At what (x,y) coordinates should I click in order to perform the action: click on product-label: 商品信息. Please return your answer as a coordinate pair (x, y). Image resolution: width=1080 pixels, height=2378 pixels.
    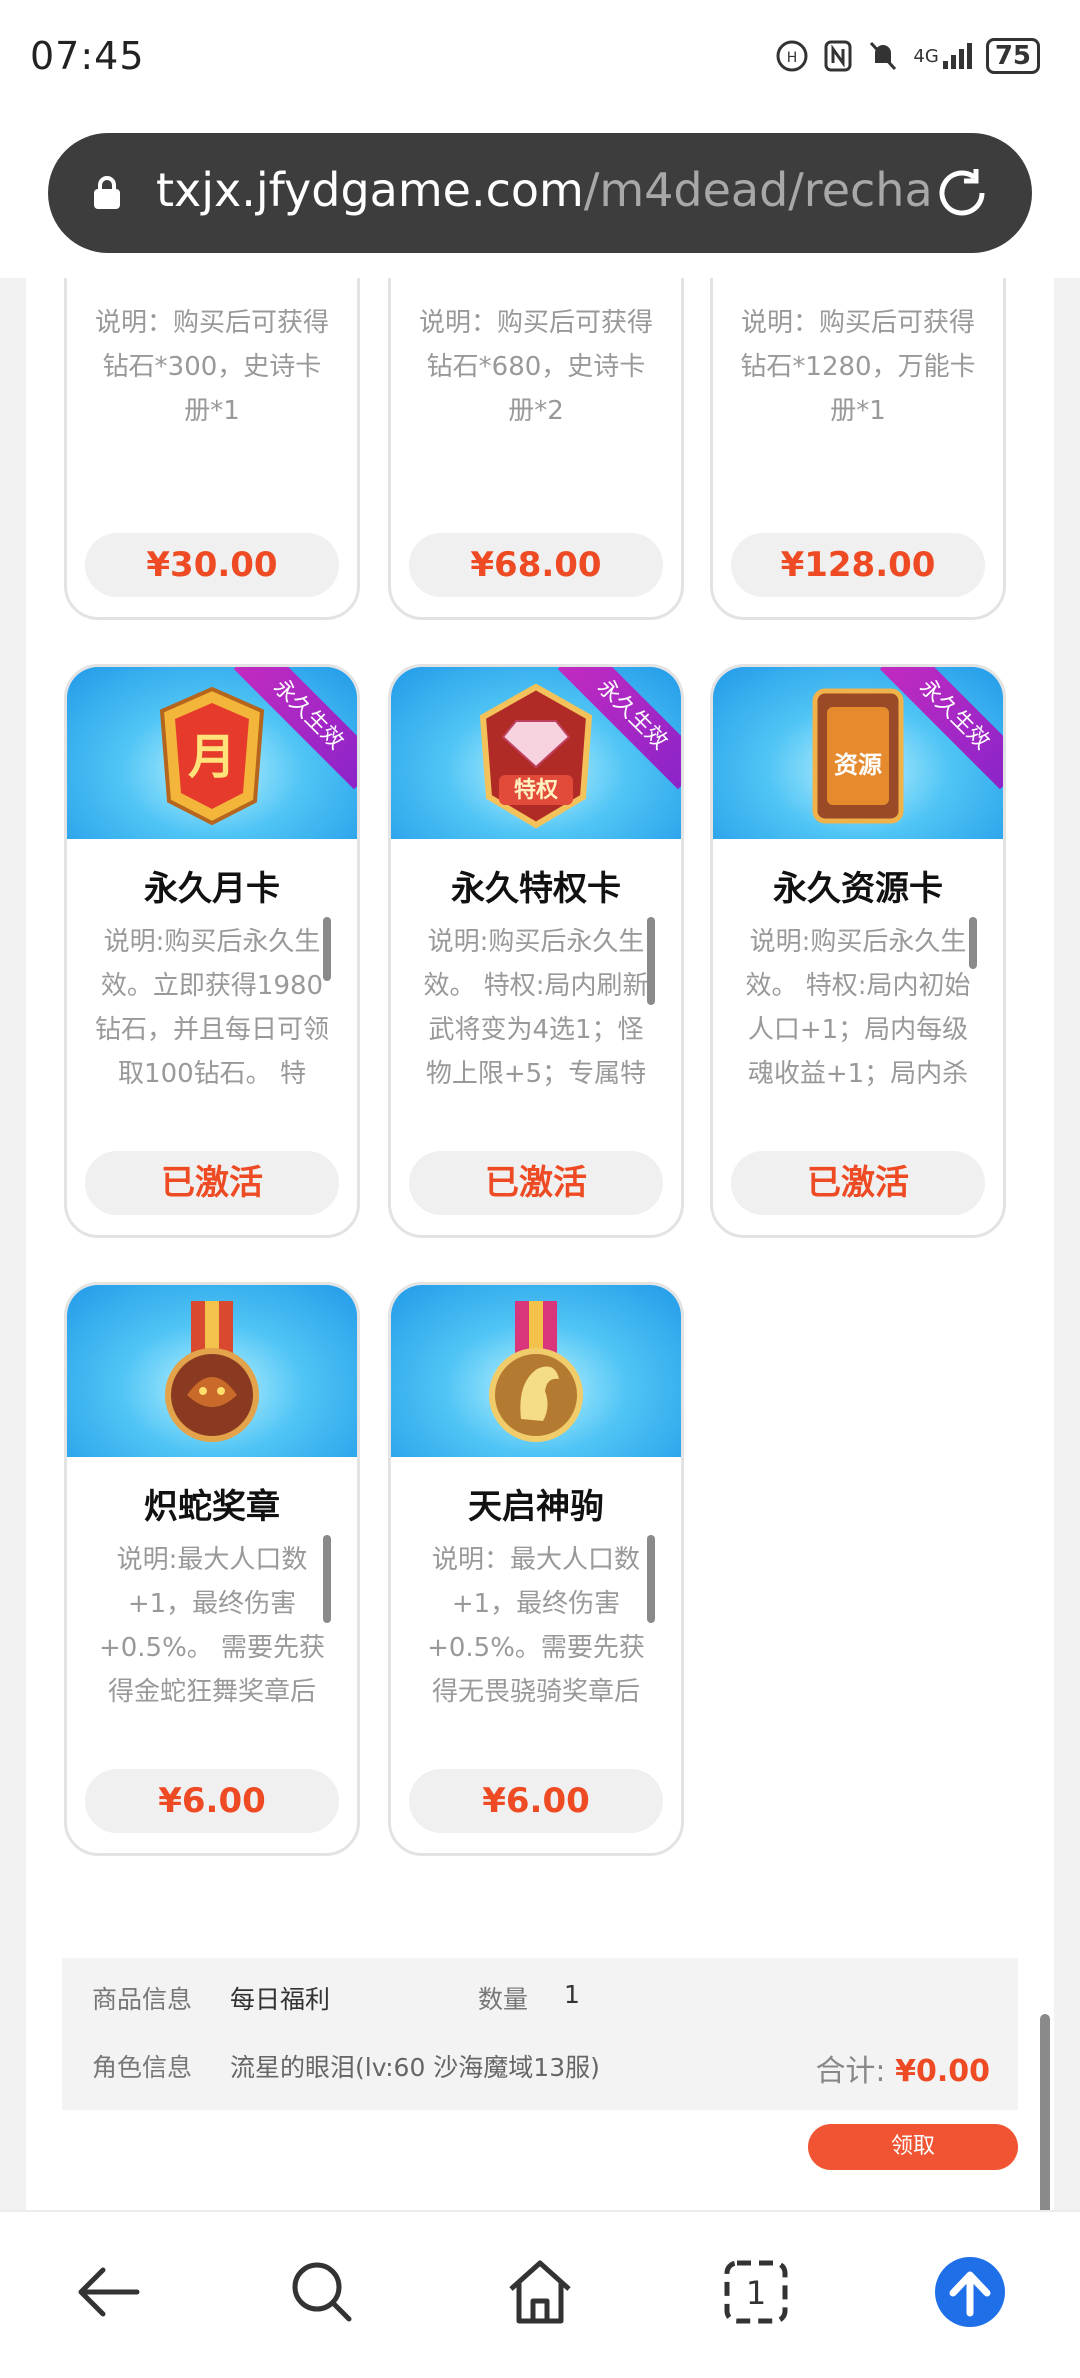
    Looking at the image, I should click on (142, 1999).